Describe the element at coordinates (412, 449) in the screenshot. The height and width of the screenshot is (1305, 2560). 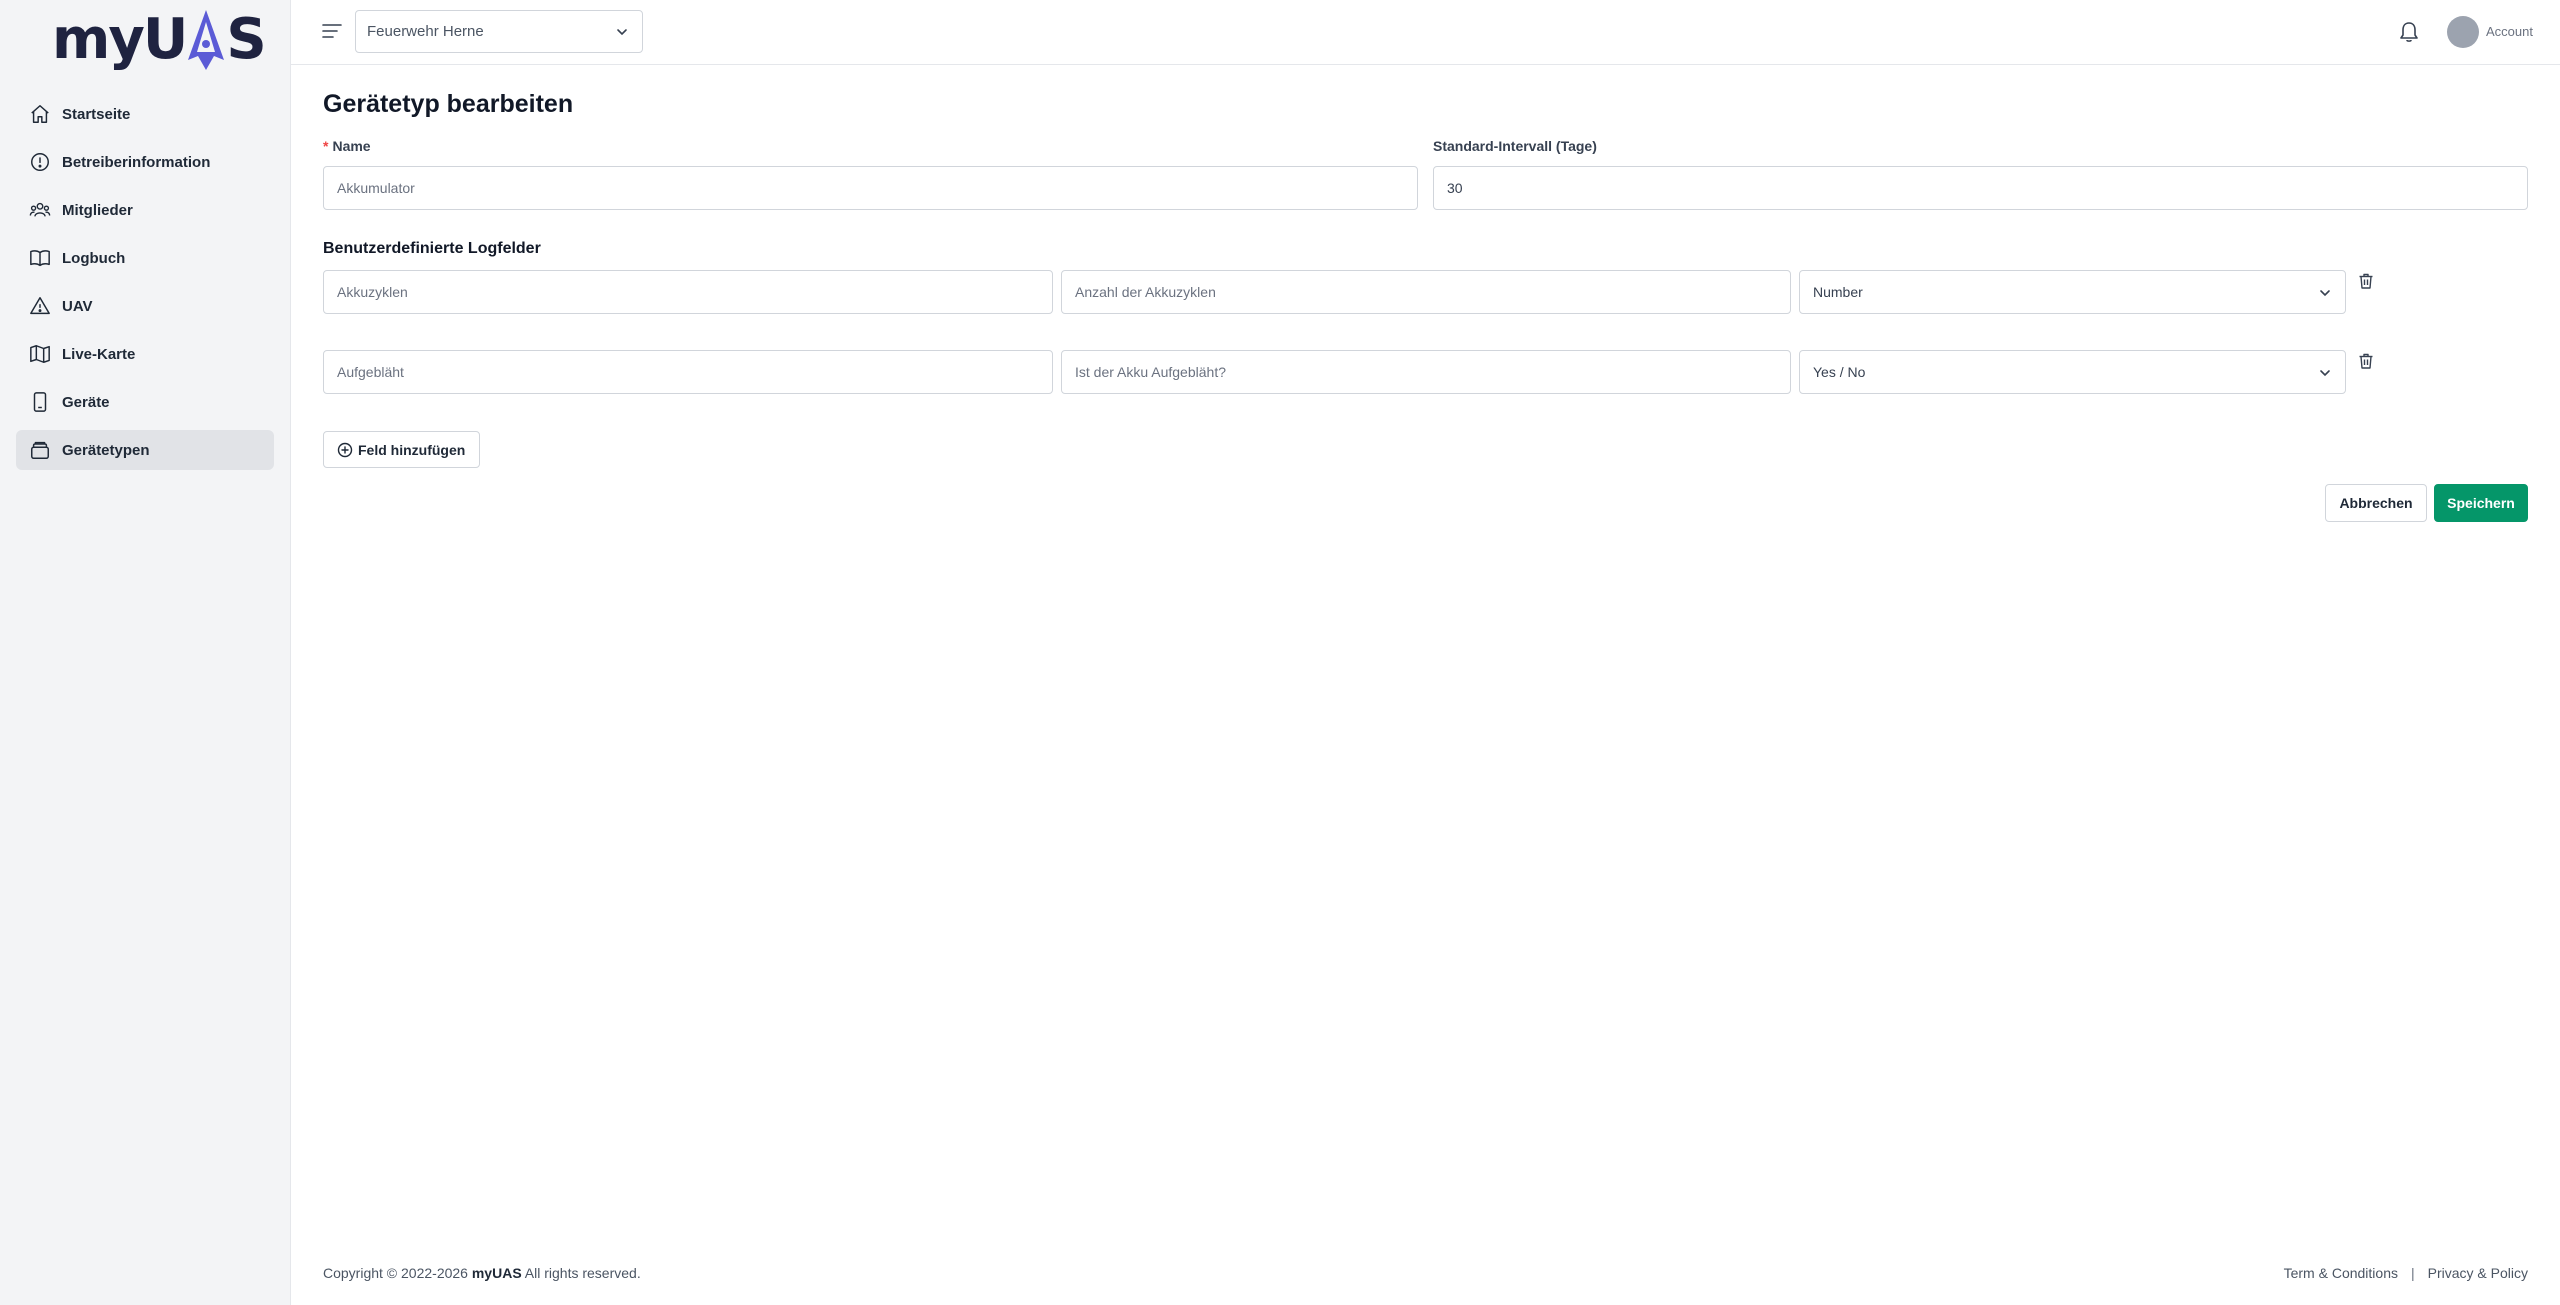
I see `add-field-label: Feld hinzufügen` at that location.